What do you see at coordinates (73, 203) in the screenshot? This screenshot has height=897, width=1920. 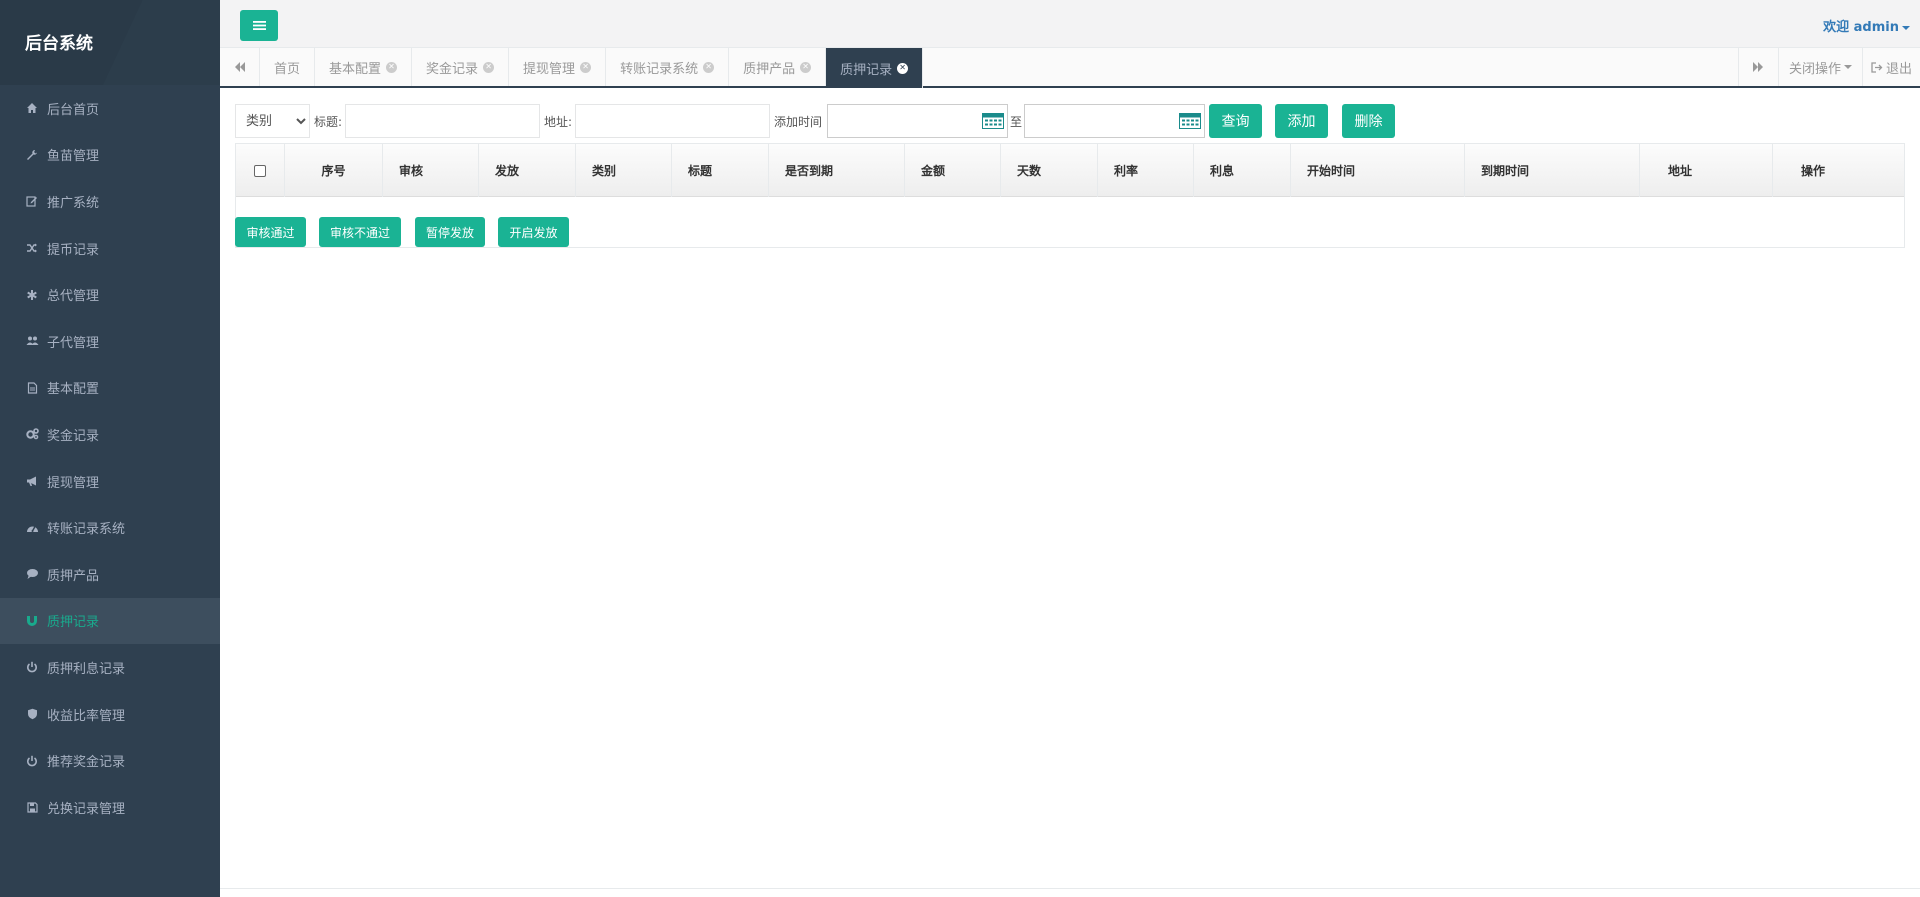 I see `sidebar-item-label: 推广系统` at bounding box center [73, 203].